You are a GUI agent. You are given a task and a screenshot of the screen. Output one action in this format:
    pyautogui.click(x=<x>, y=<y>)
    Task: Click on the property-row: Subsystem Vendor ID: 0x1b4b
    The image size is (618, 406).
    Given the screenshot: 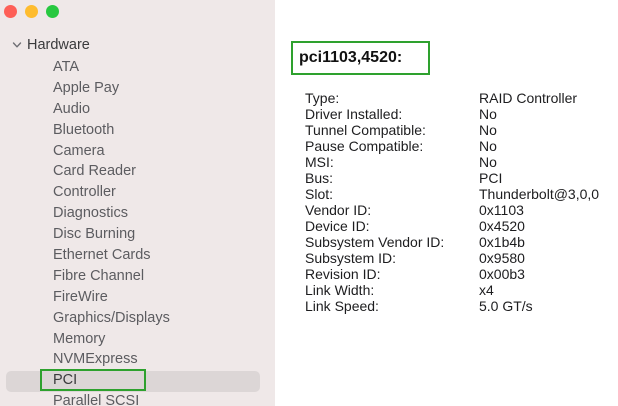 What is the action you would take?
    pyautogui.click(x=452, y=242)
    